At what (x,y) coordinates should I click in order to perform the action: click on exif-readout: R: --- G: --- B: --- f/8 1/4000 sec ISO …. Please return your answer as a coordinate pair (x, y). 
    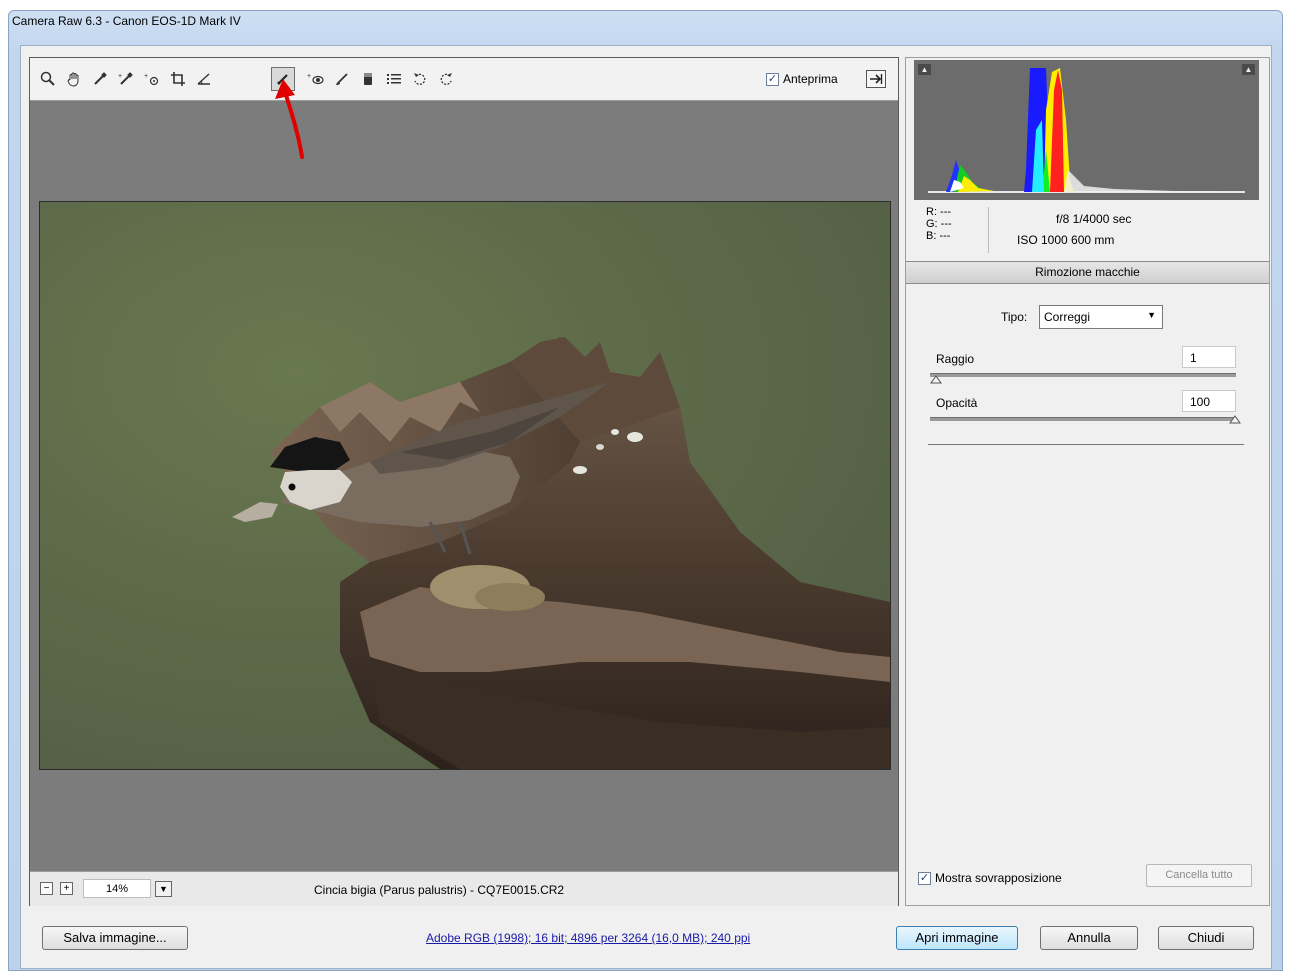
    Looking at the image, I should click on (1087, 232).